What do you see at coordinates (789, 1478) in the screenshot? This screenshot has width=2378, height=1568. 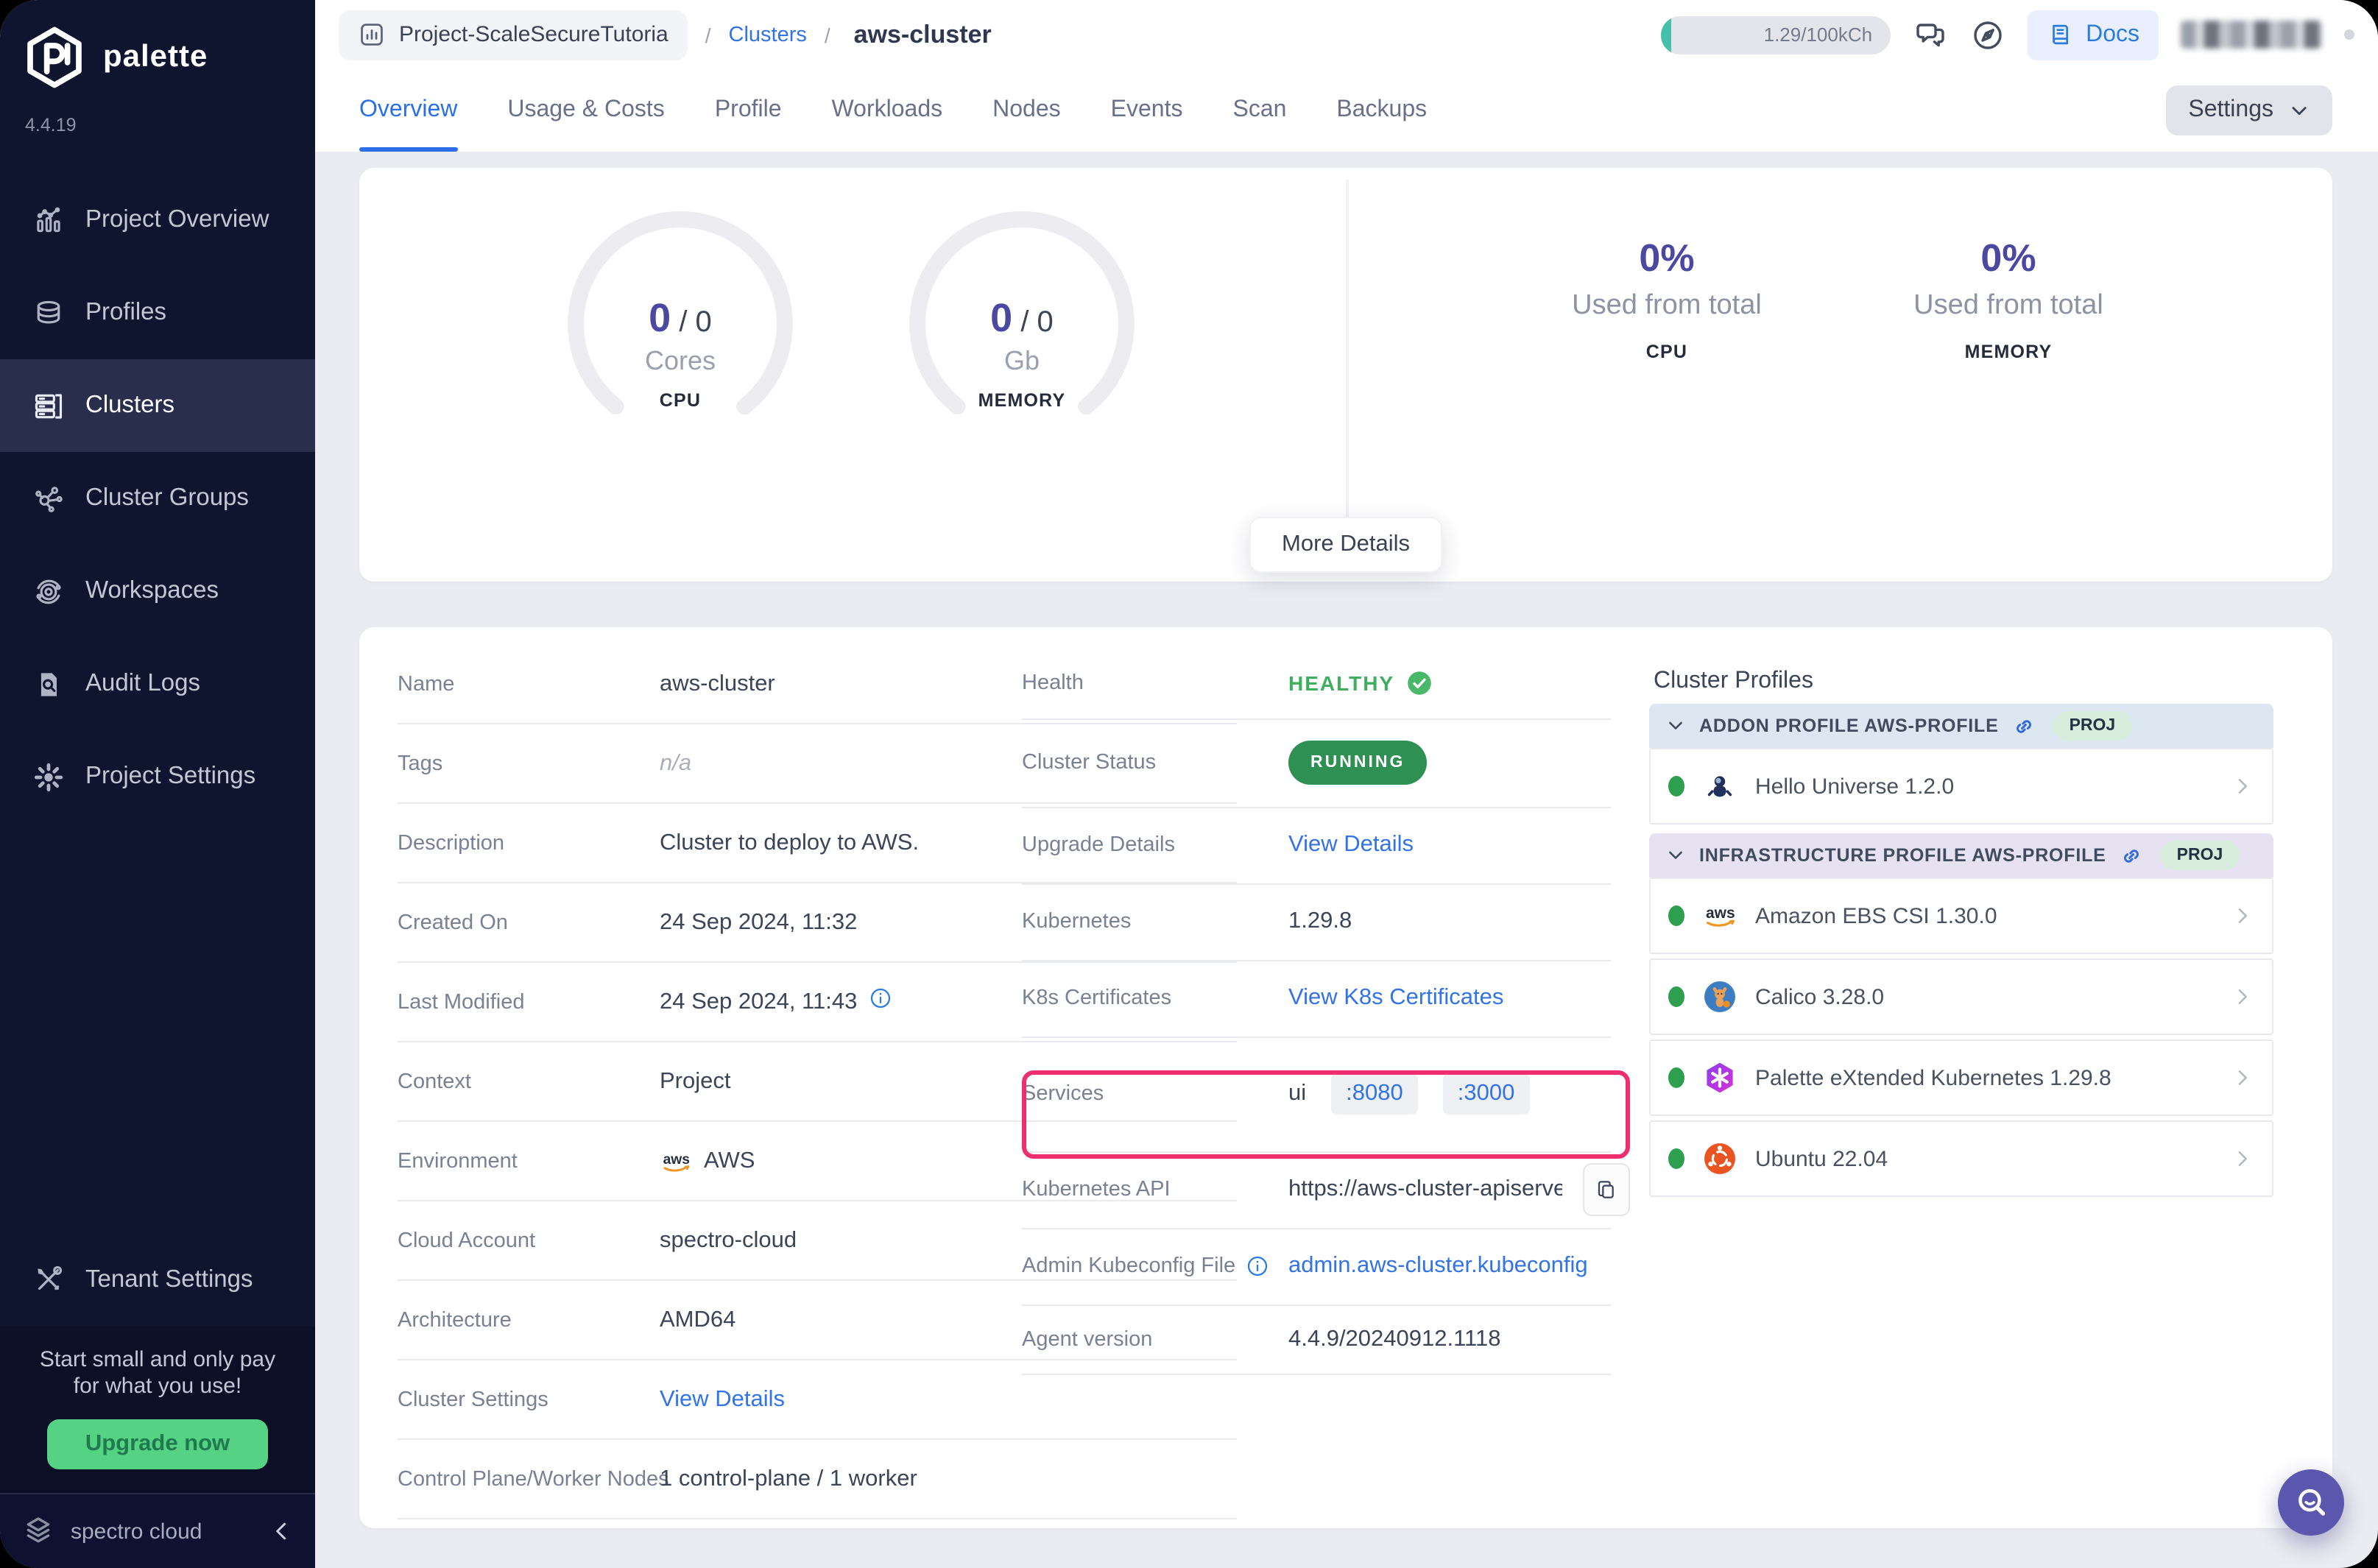 I see `detail-value: 1 control-plane / 1 worker` at bounding box center [789, 1478].